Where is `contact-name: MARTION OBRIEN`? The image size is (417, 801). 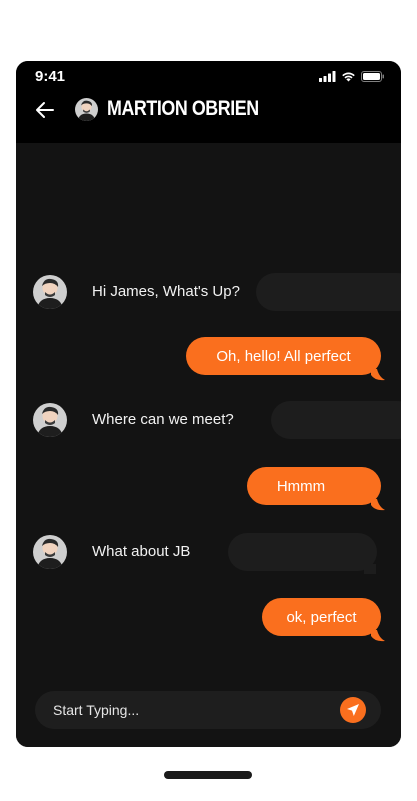
contact-name: MARTION OBRIEN is located at coordinates (183, 108).